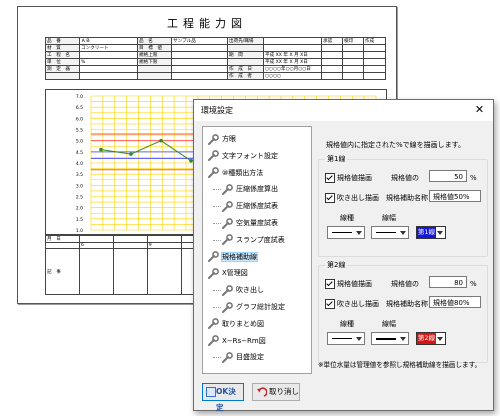  I want to click on header-cell: 材 質, so click(62, 48).